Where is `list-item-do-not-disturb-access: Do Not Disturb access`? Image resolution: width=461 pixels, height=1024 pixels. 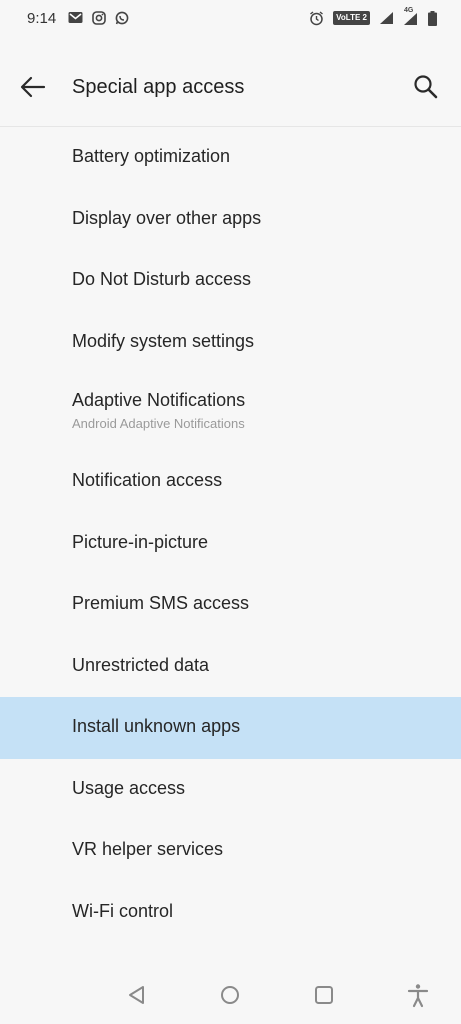
list-item-do-not-disturb-access: Do Not Disturb access is located at coordinates (230, 281).